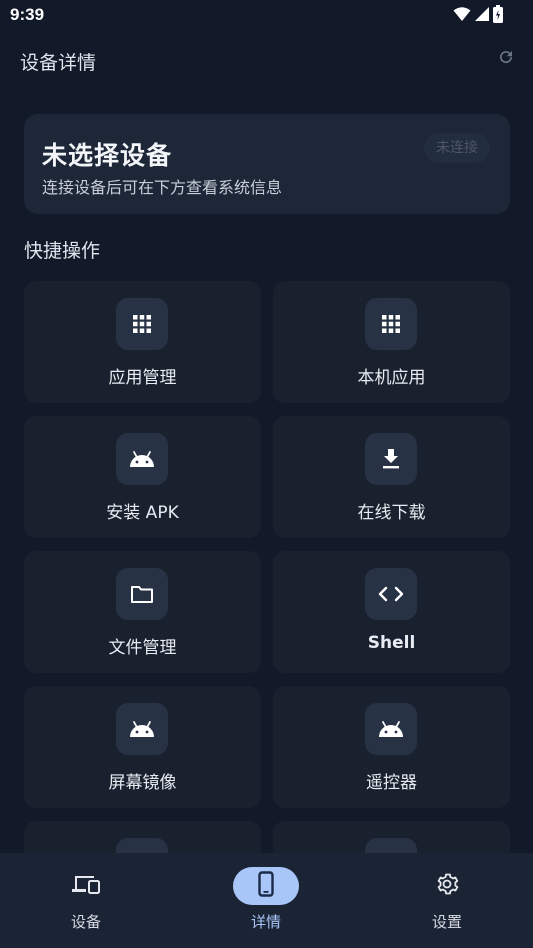 This screenshot has height=948, width=533. I want to click on tile-label: 应用管理, so click(142, 378).